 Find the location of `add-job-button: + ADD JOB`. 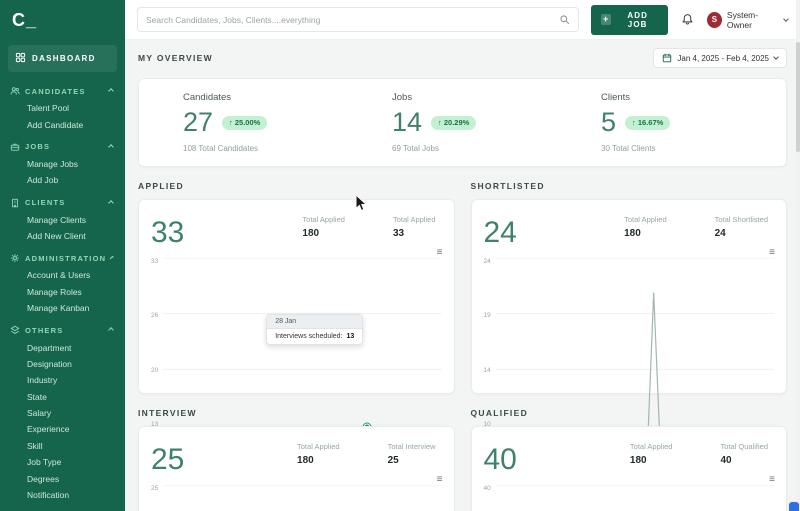

add-job-button: + ADD JOB is located at coordinates (630, 19).